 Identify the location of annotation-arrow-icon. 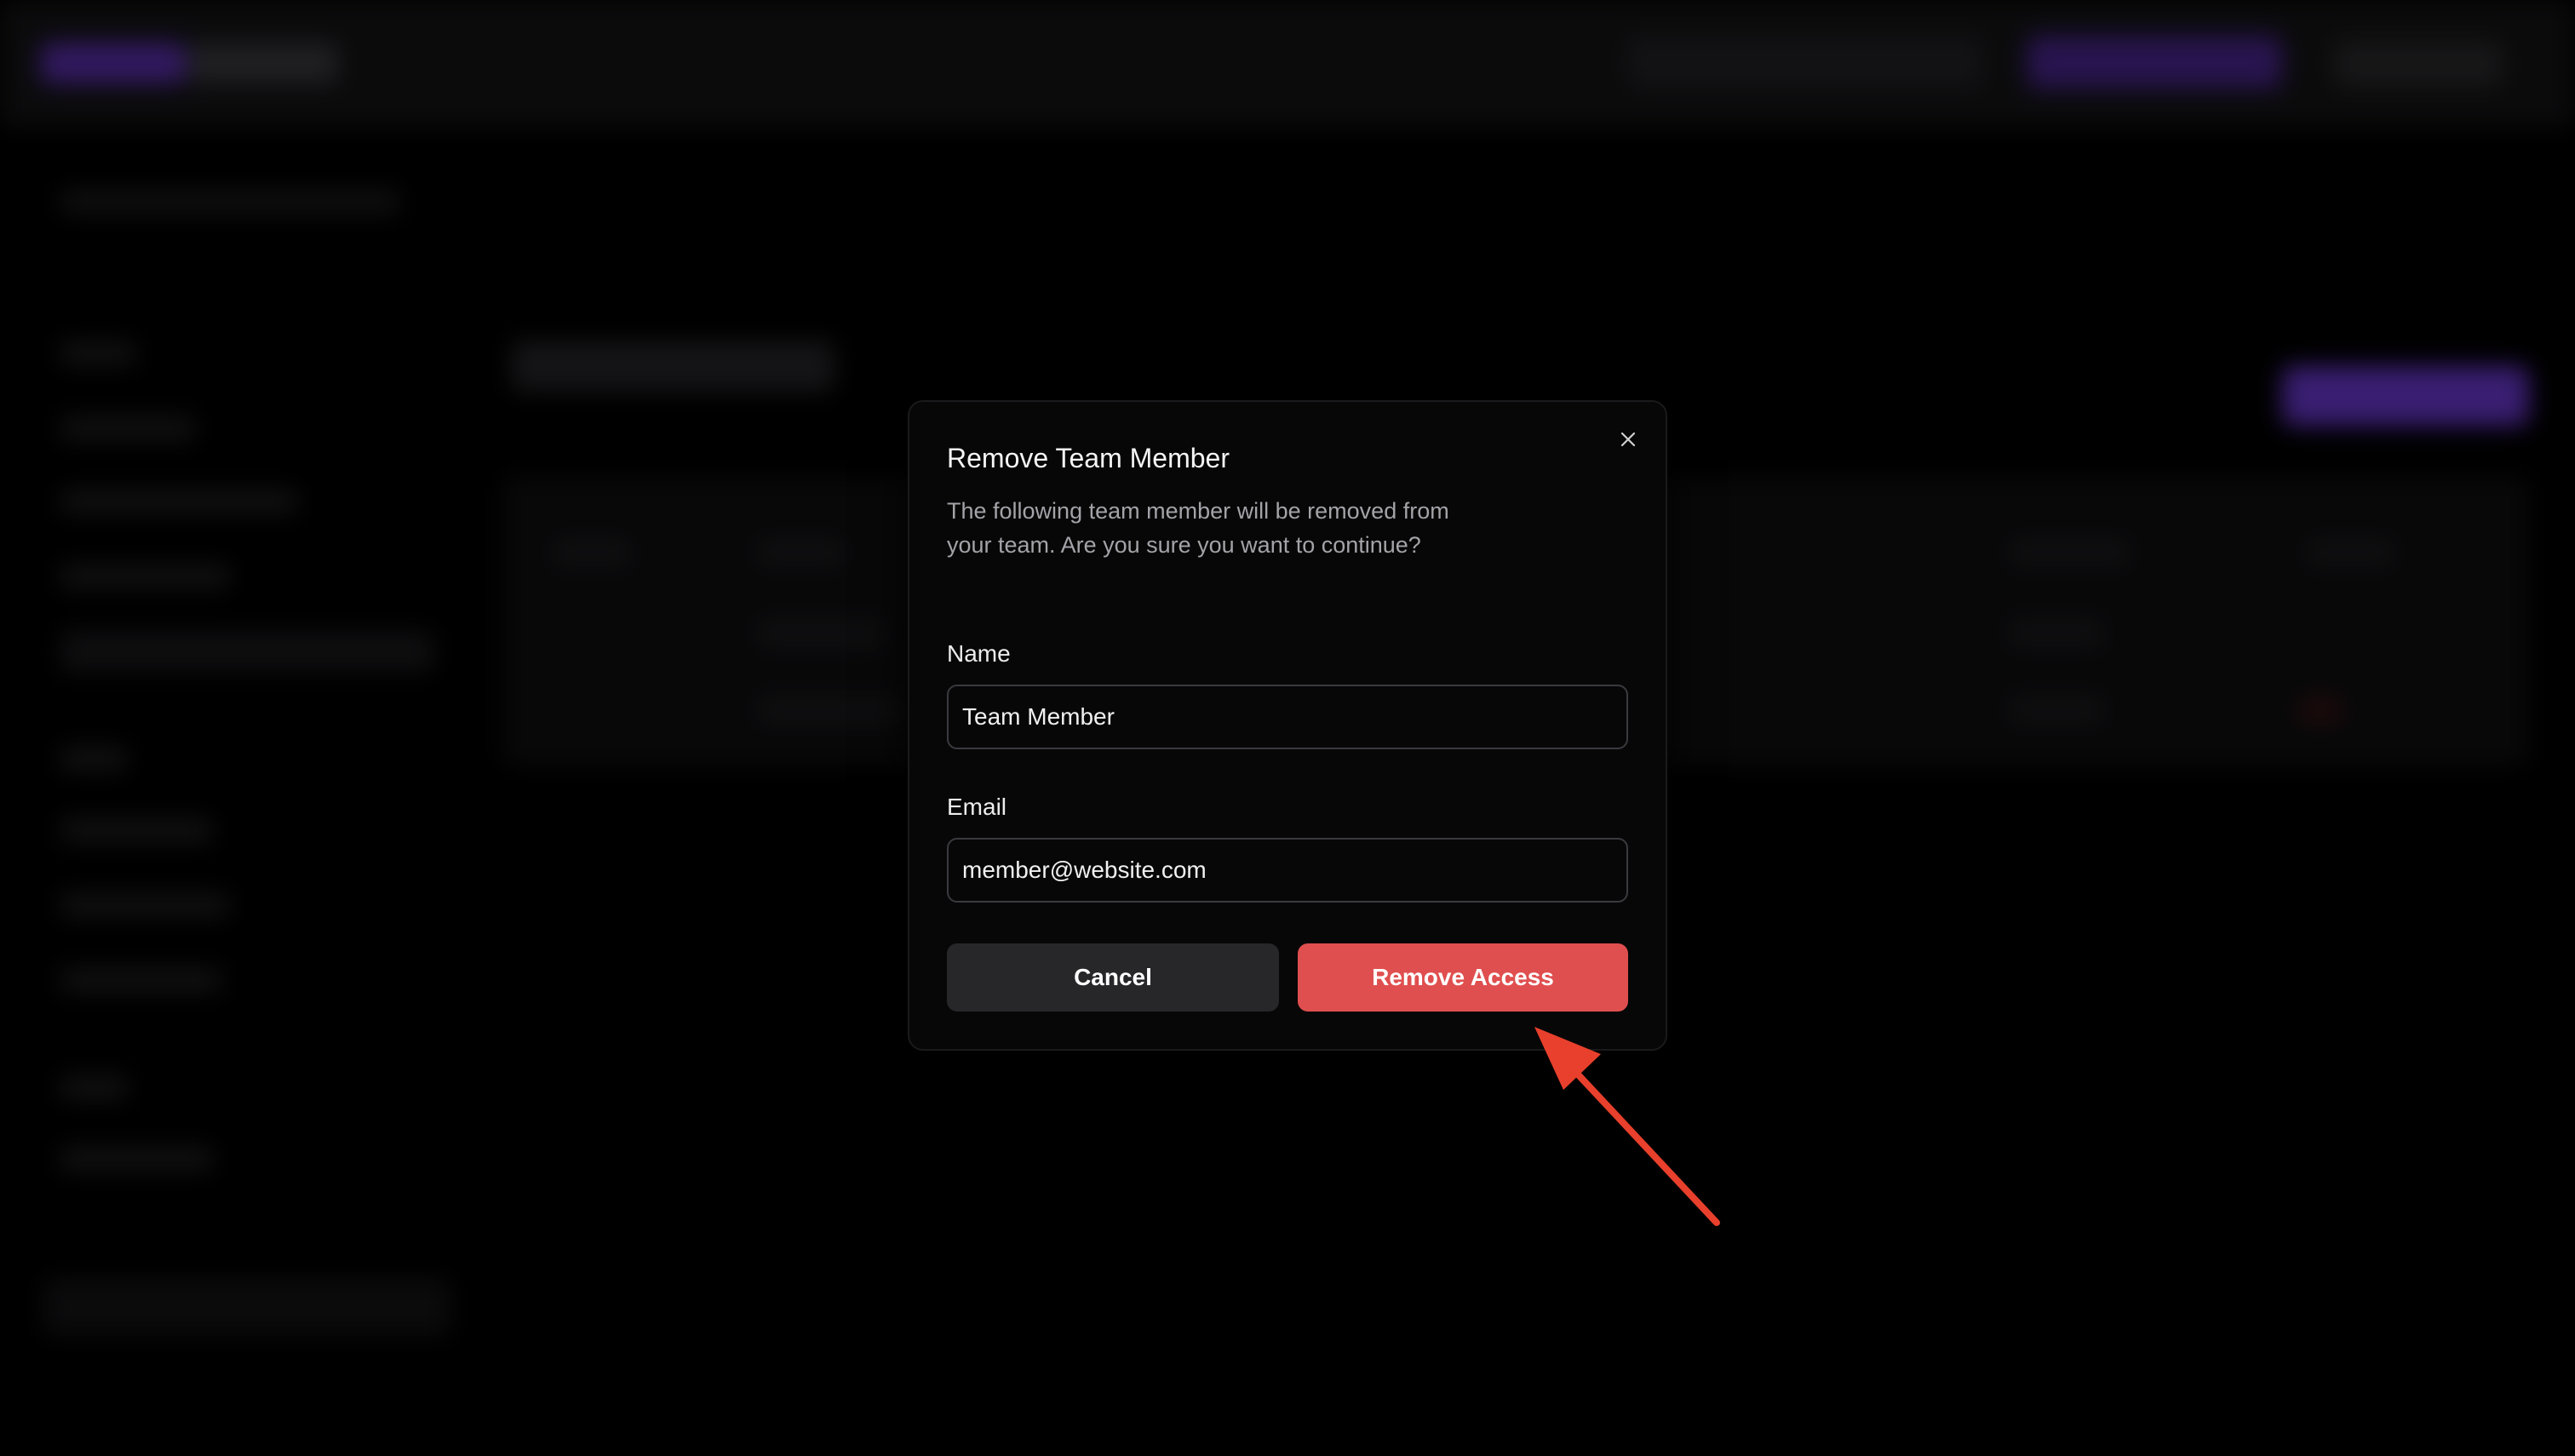
(1627, 1126).